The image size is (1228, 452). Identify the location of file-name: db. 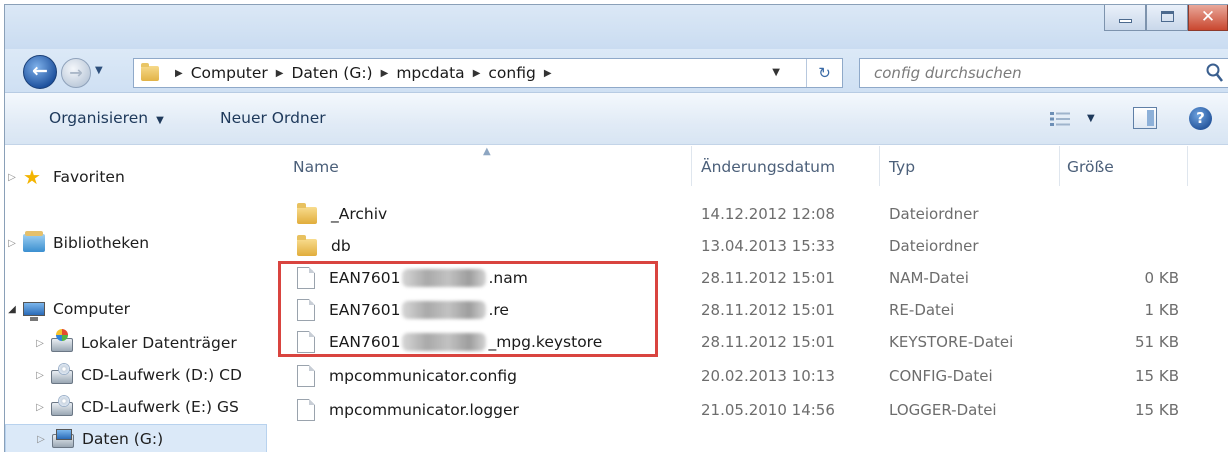
(341, 246).